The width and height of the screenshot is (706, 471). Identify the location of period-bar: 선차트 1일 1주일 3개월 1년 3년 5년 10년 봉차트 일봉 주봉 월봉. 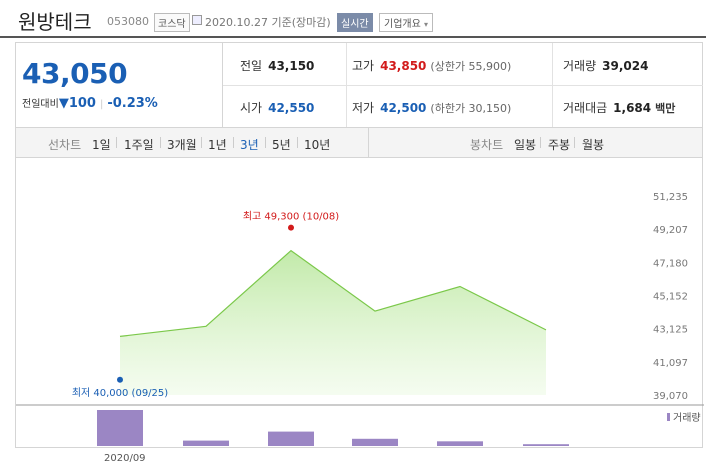
(359, 143).